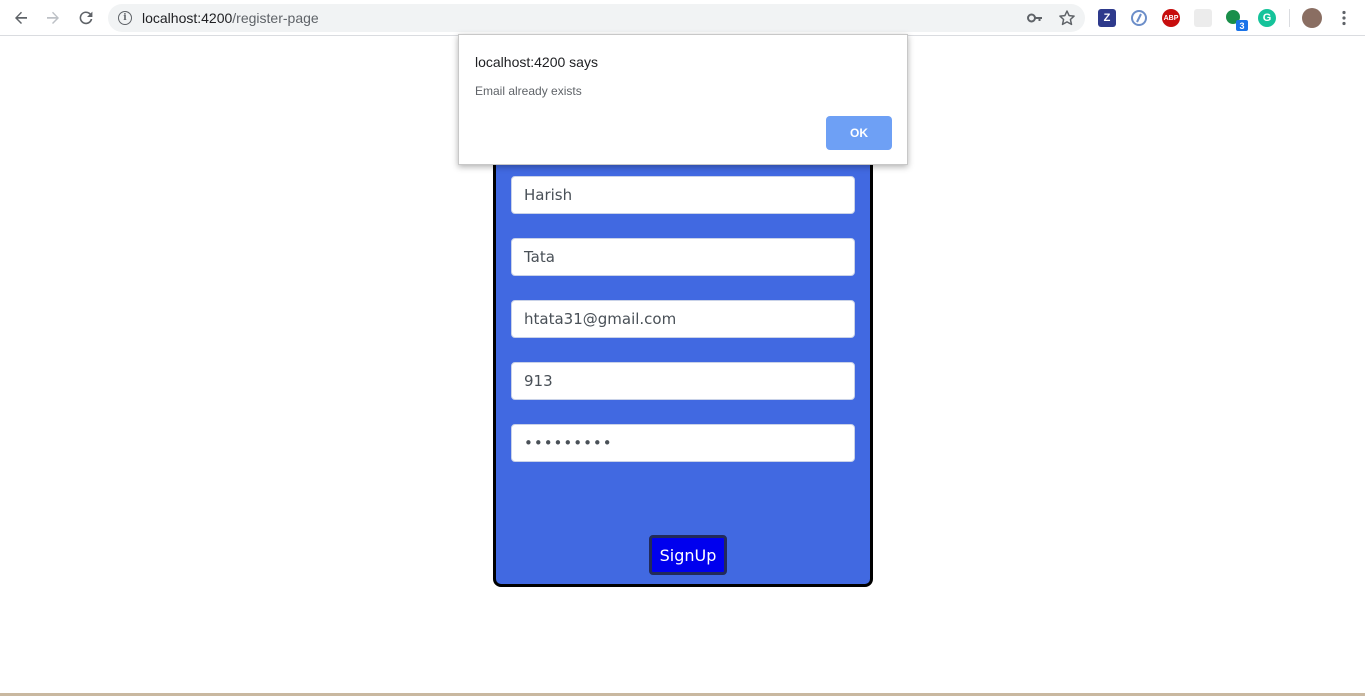  I want to click on alert-ok-button: OK, so click(859, 133).